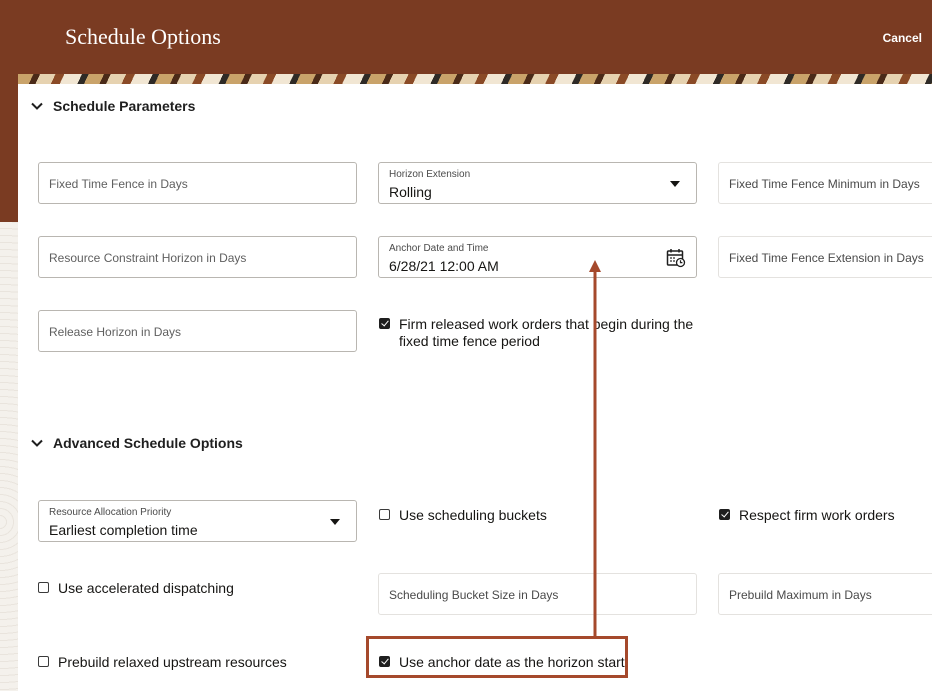 Image resolution: width=932 pixels, height=691 pixels. Describe the element at coordinates (110, 512) in the screenshot. I see `field-label: Resource Allocation Priority` at that location.